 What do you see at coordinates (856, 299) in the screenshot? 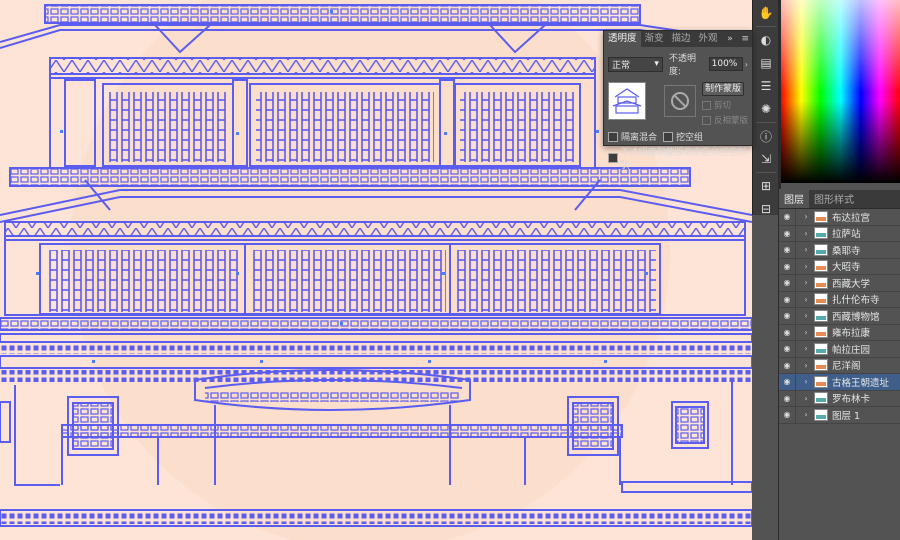
I see `layer-name: 扎什伦布寺` at bounding box center [856, 299].